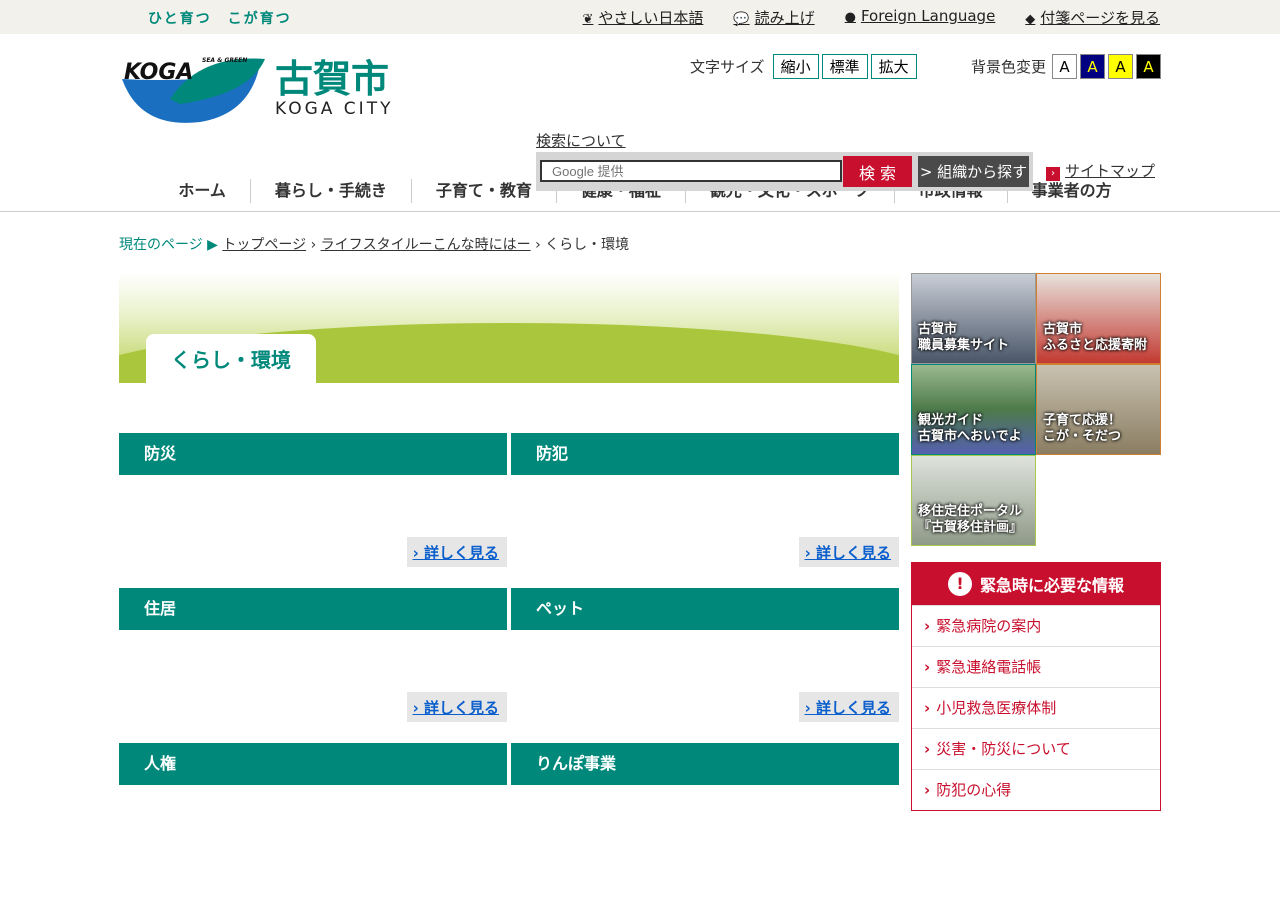 The width and height of the screenshot is (1280, 898). What do you see at coordinates (509, 328) in the screenshot?
I see `page-banner: くらし・環境` at bounding box center [509, 328].